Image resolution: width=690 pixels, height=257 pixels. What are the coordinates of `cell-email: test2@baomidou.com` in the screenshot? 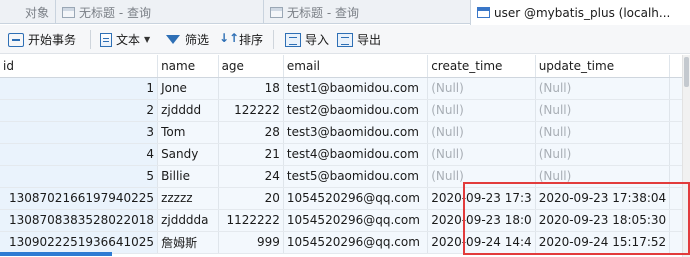 It's located at (356, 110).